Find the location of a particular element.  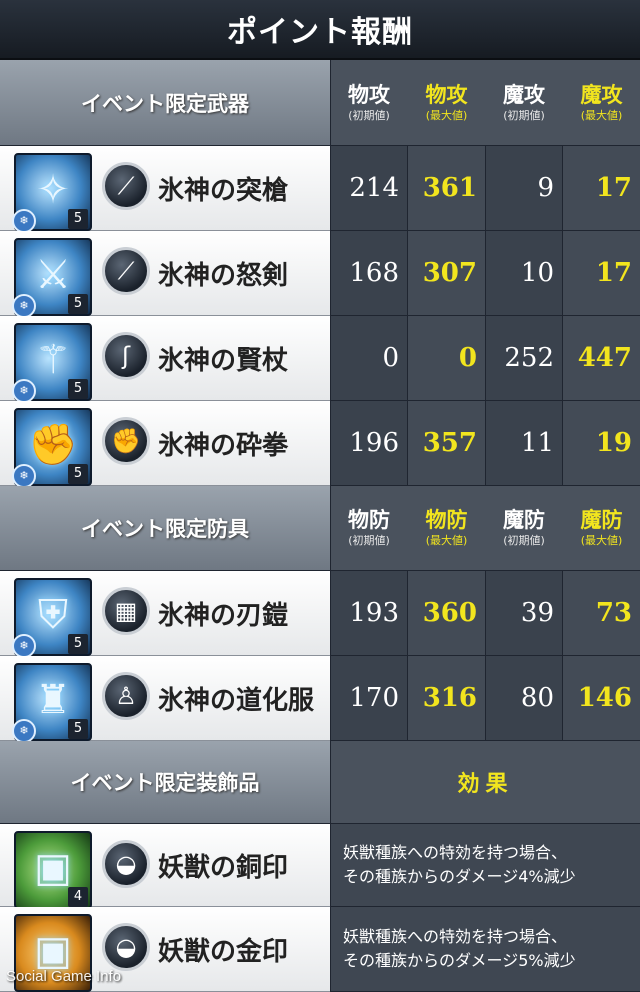

table-row: ⚚ ❄ 5 ʃ 氷神の賢杖 0 0 252 447 is located at coordinates (320, 359).